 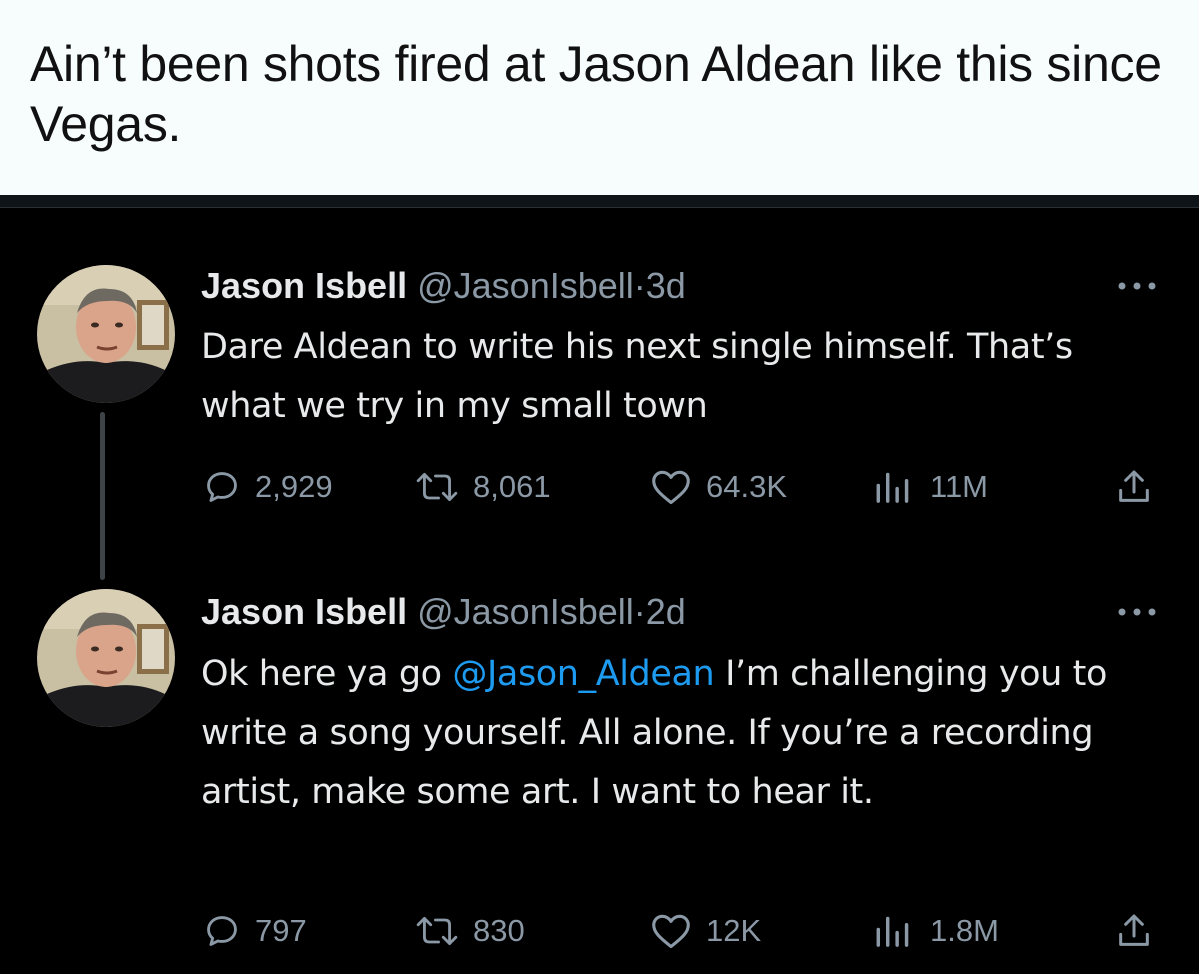 I want to click on tweet-header: Jason Isbell @JasonIsbell·2d, so click(x=443, y=612).